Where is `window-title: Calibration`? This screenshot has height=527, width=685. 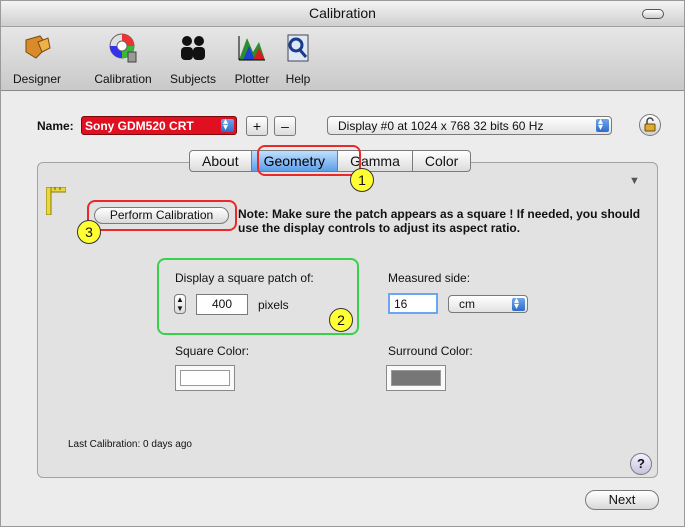
window-title: Calibration is located at coordinates (342, 13).